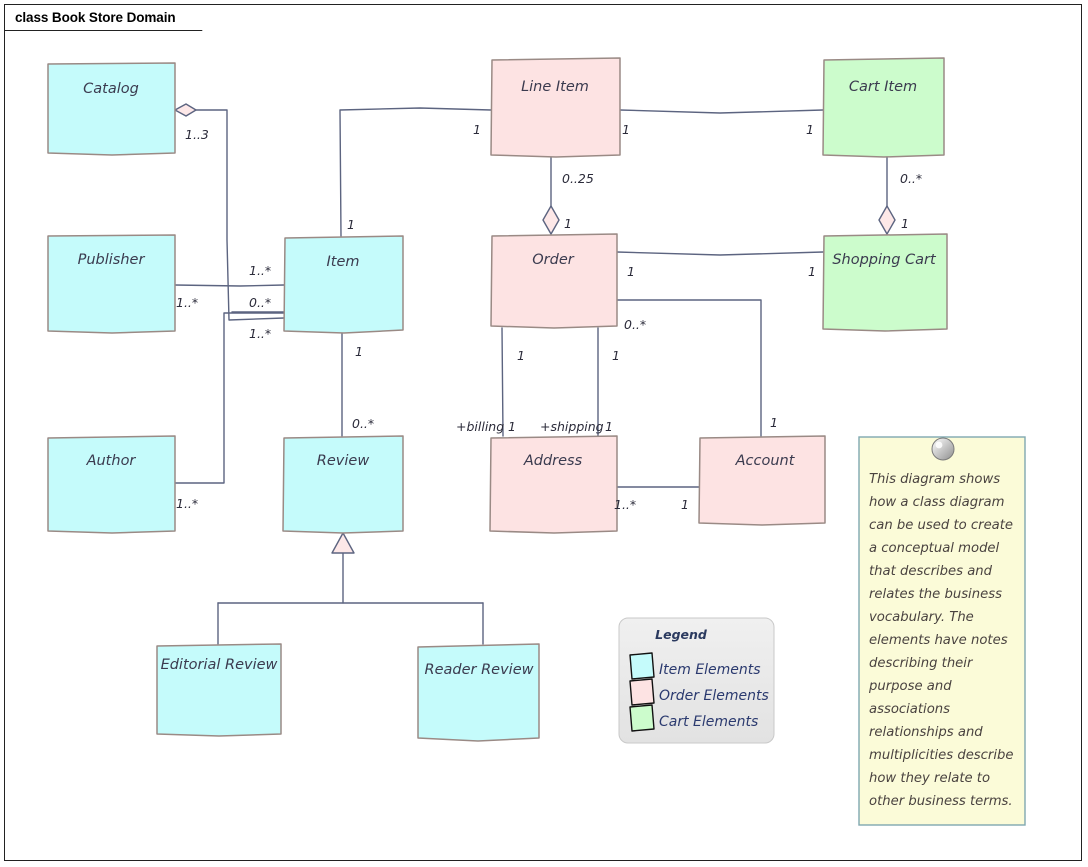 This screenshot has height=867, width=1088. What do you see at coordinates (219, 665) in the screenshot?
I see `class-name-editorial-review: Editorial Review` at bounding box center [219, 665].